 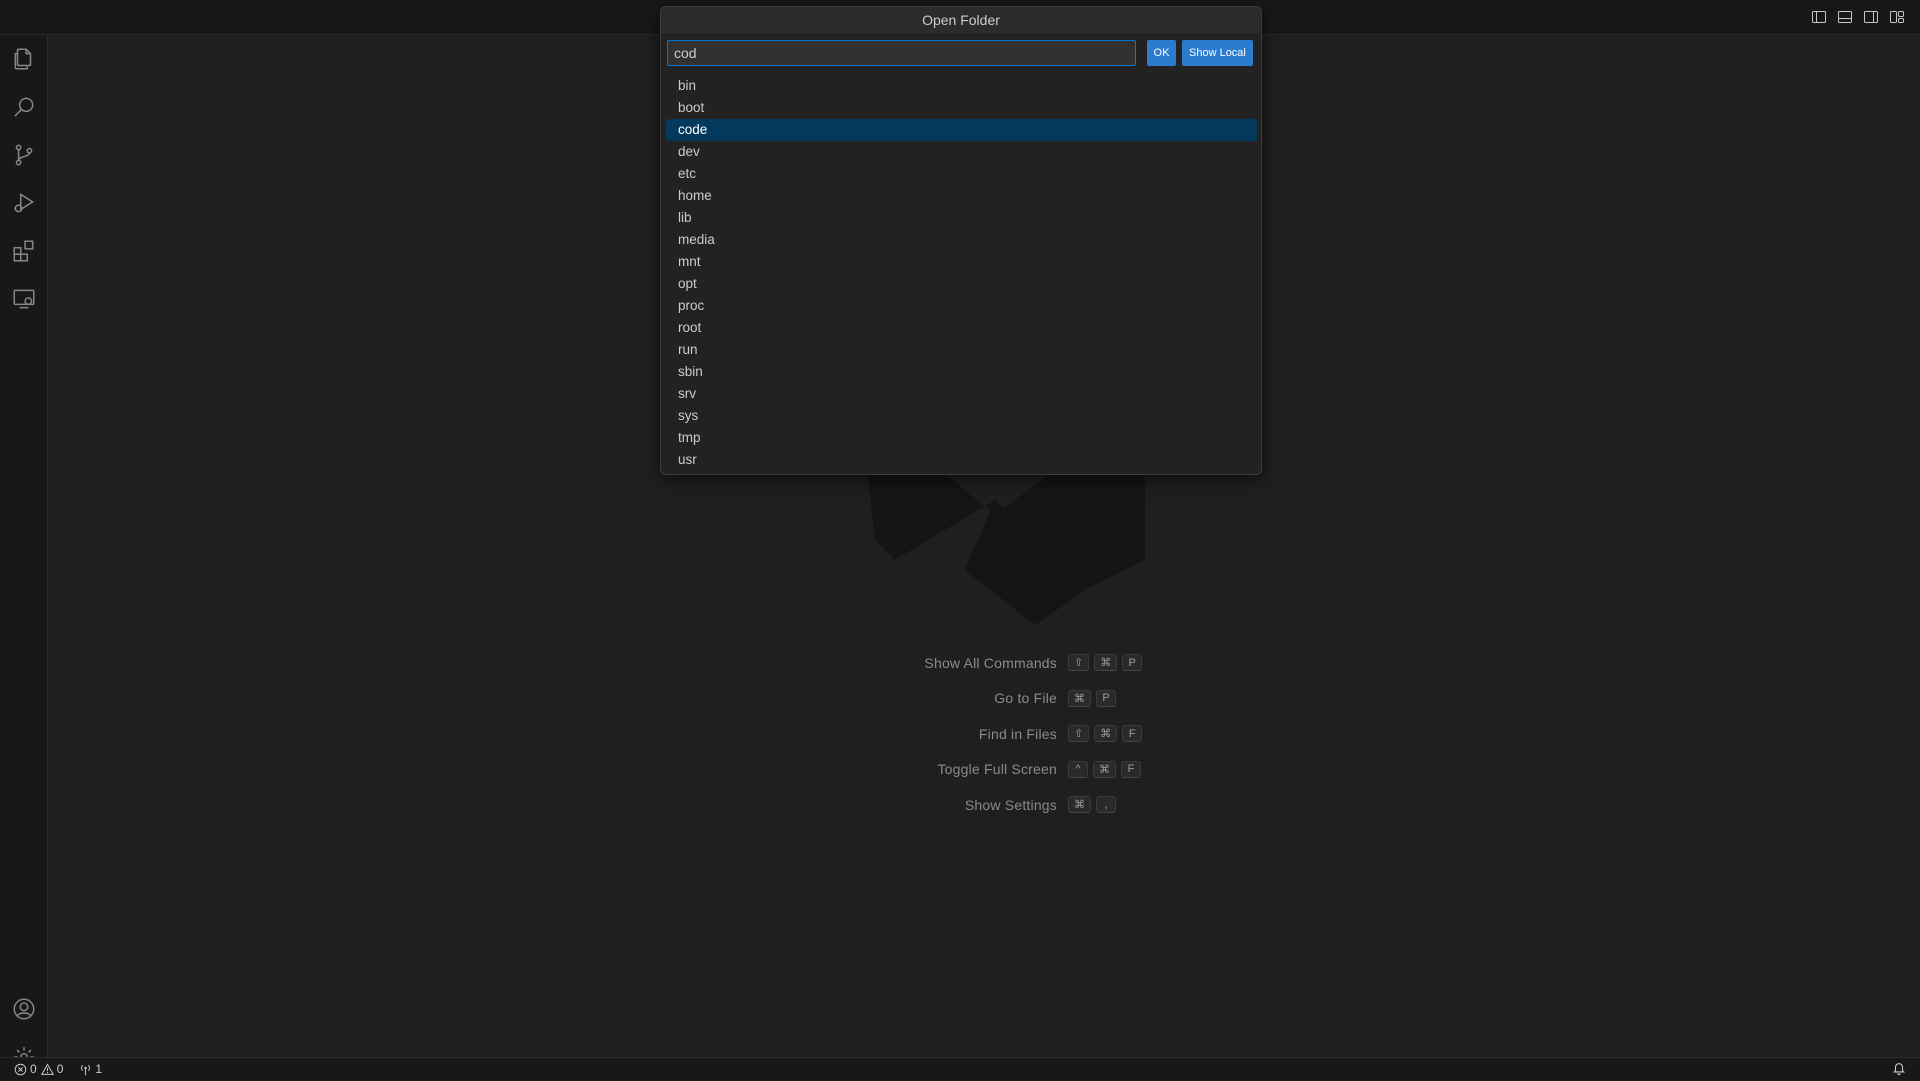 What do you see at coordinates (1092, 698) in the screenshot?
I see `shortcut-keys: ⌘ P` at bounding box center [1092, 698].